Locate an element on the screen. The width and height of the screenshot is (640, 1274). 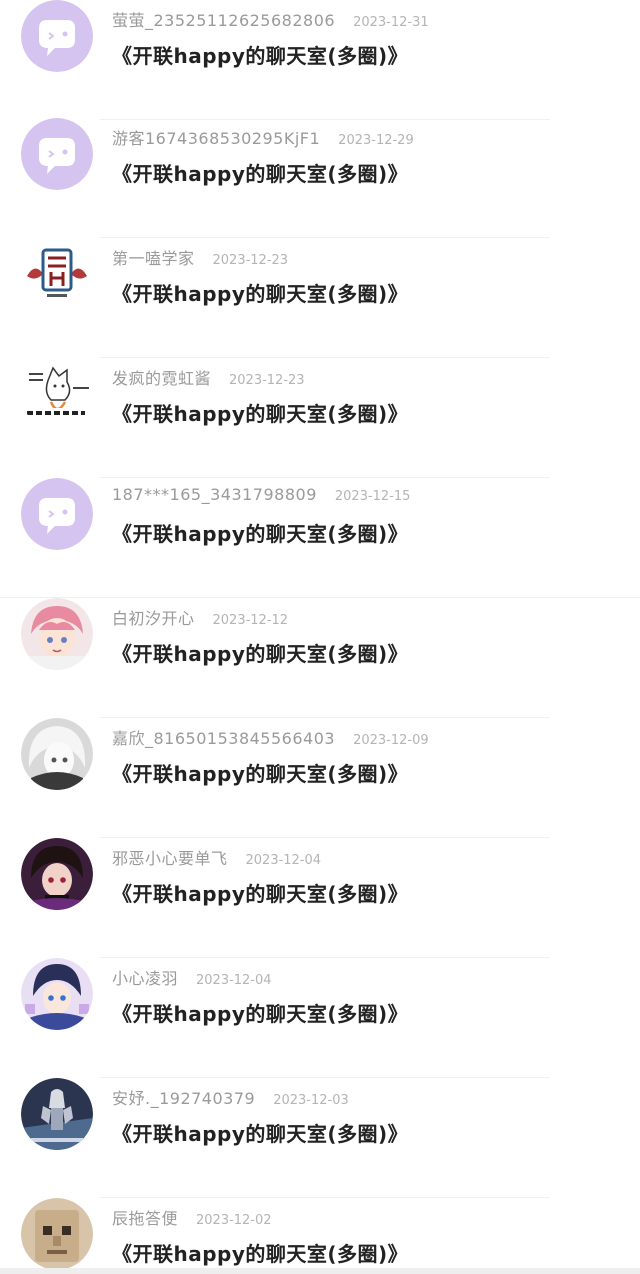
message-meta: 白初汐开心 2023-12-12 is located at coordinates (200, 617).